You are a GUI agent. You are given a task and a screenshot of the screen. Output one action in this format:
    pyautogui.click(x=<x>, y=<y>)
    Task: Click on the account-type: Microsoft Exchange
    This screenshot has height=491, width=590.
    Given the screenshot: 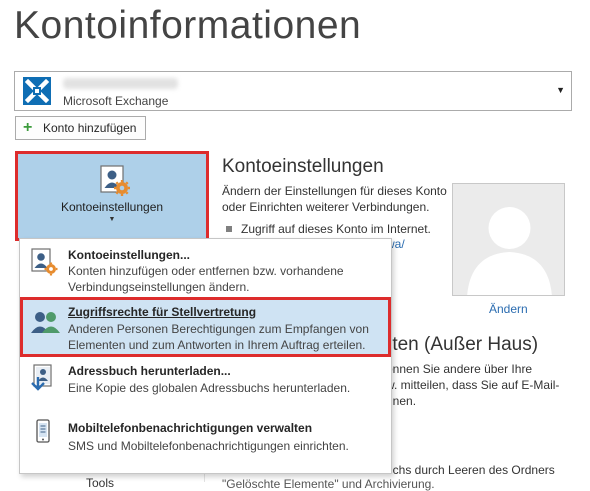 What is the action you would take?
    pyautogui.click(x=116, y=101)
    